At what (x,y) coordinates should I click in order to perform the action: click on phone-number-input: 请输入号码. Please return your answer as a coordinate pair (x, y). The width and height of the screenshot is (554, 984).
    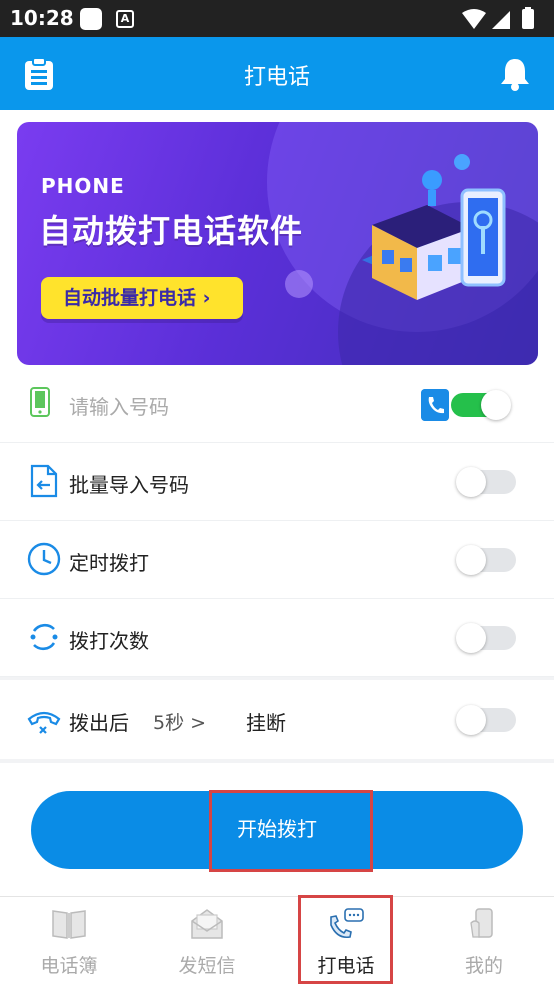
    Looking at the image, I should click on (119, 405).